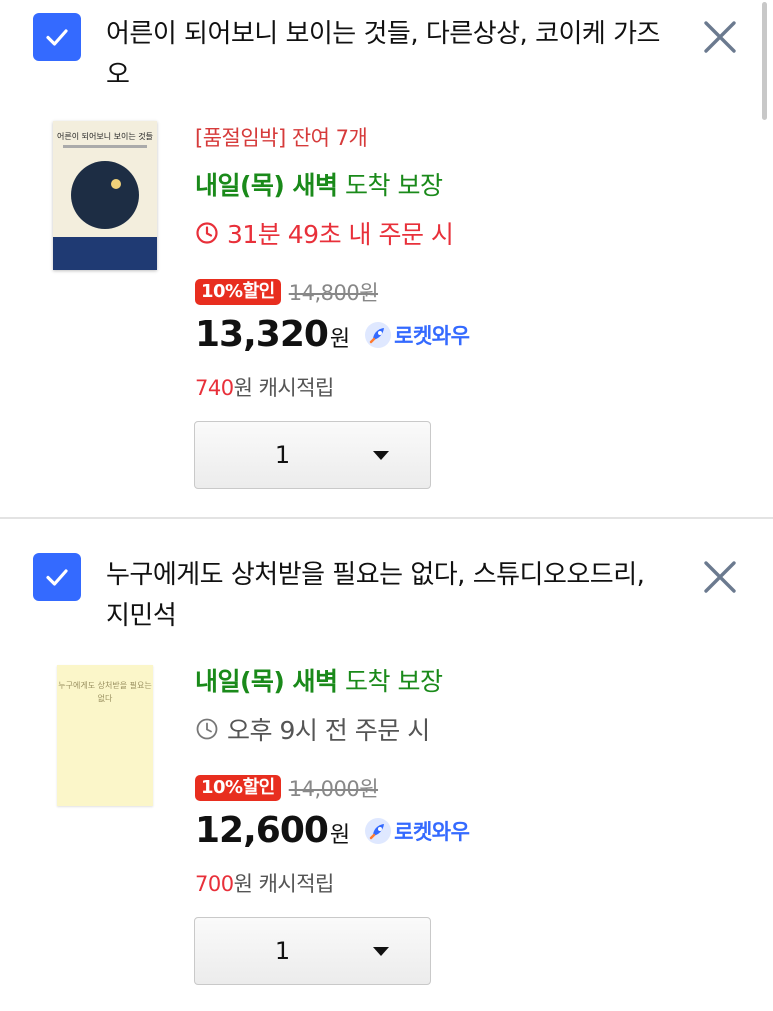 This screenshot has width=773, height=1011. What do you see at coordinates (105, 253) in the screenshot?
I see `cover-band` at bounding box center [105, 253].